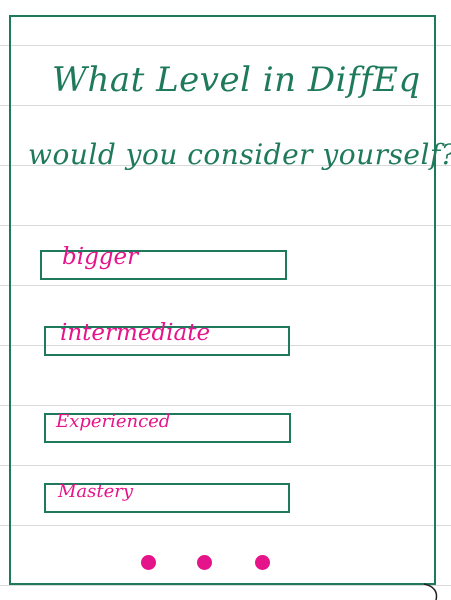 The width and height of the screenshot is (451, 600). I want to click on option-intermediate: intermediate, so click(167, 338).